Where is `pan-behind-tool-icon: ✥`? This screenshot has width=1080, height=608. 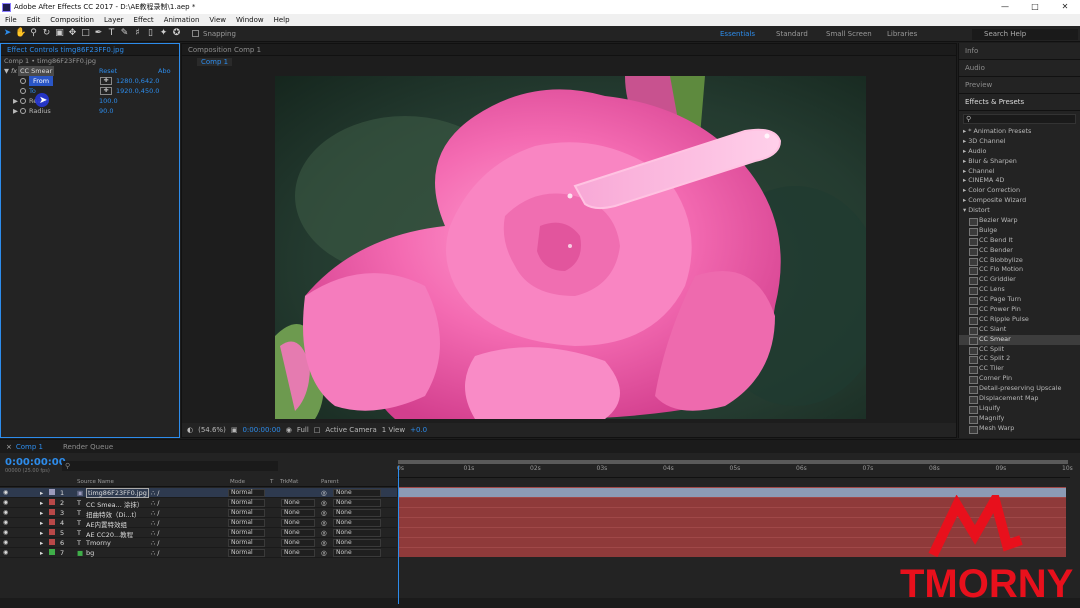 pan-behind-tool-icon: ✥ is located at coordinates (72, 33).